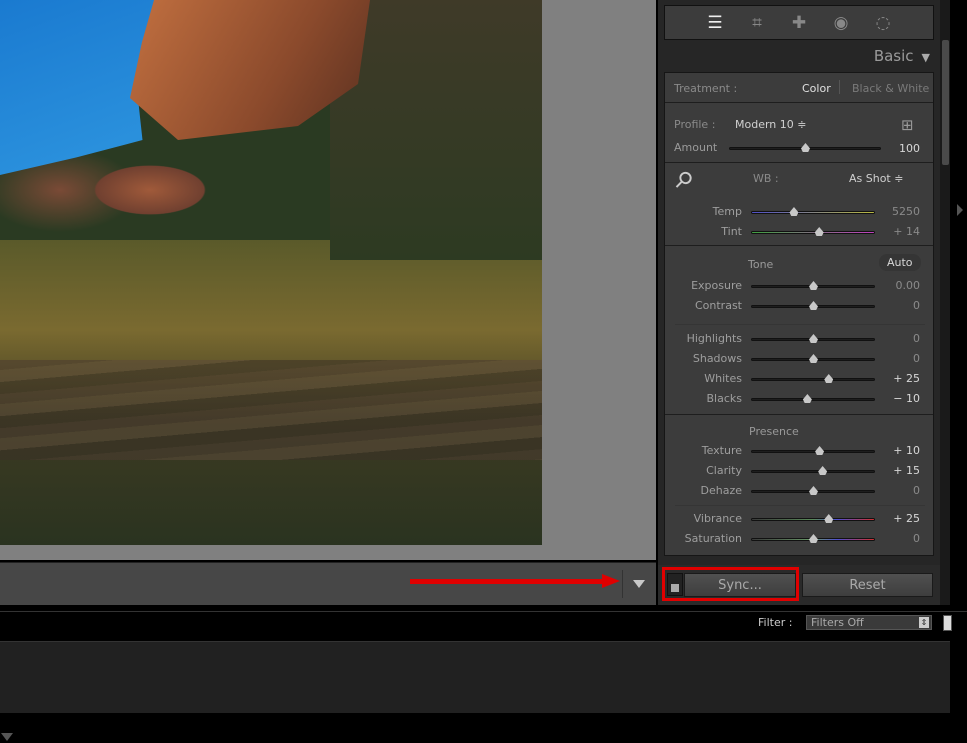 The width and height of the screenshot is (967, 743). Describe the element at coordinates (926, 57) in the screenshot. I see `collapse-triangle-icon: ▼` at that location.